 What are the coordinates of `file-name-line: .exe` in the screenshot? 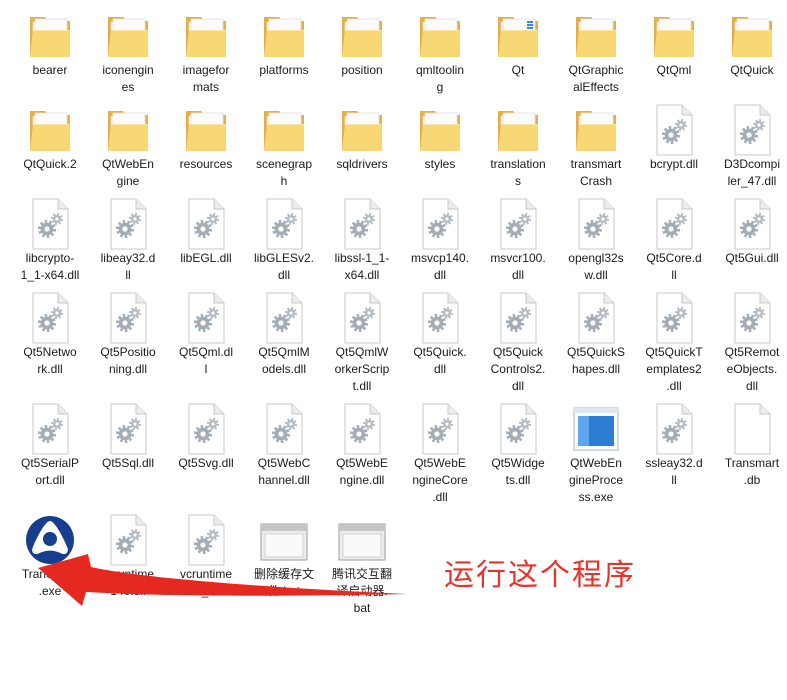 It's located at (50, 591).